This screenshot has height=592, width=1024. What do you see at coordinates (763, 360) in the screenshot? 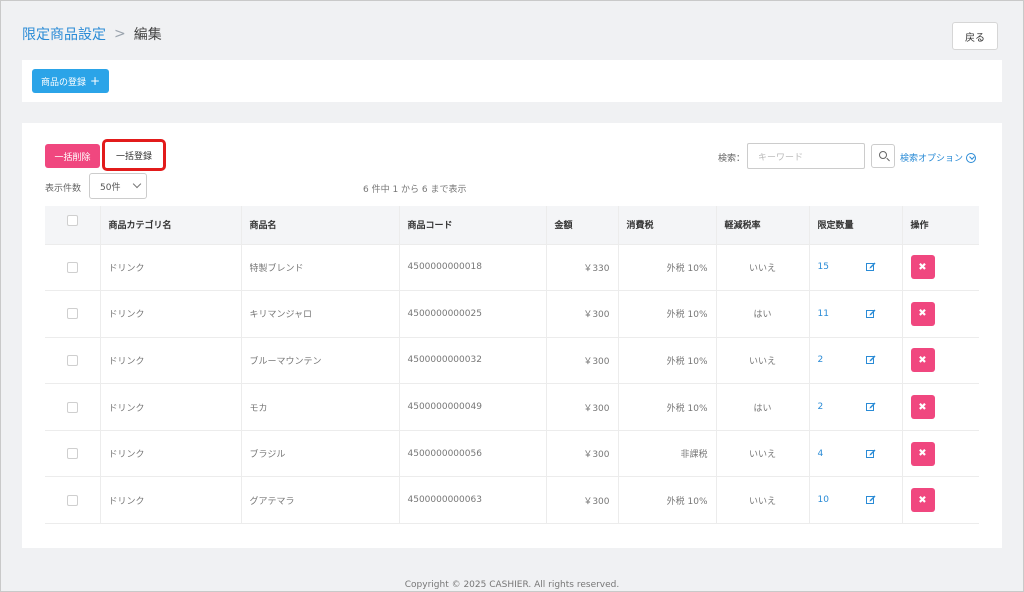
I see `cell-reduced-rate: いいえ` at bounding box center [763, 360].